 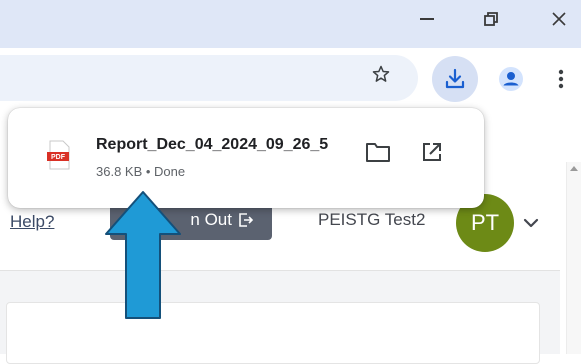 I want to click on scroll-up-icon, so click(x=574, y=168).